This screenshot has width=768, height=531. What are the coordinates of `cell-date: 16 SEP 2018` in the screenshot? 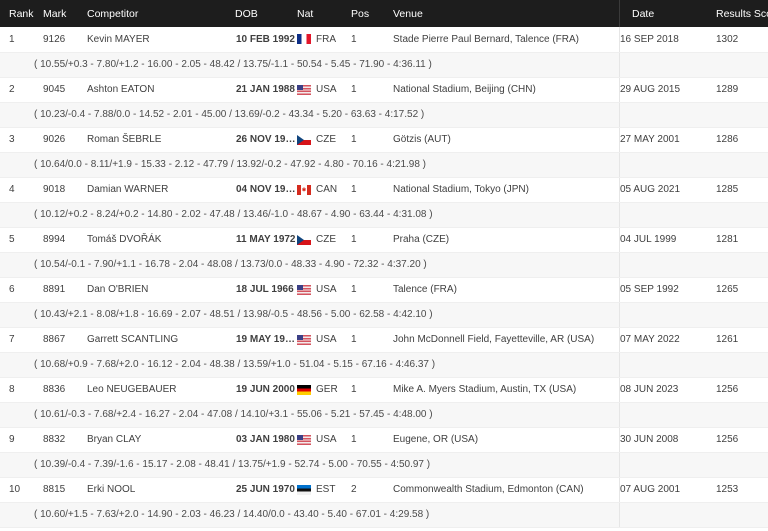 It's located at (667, 40).